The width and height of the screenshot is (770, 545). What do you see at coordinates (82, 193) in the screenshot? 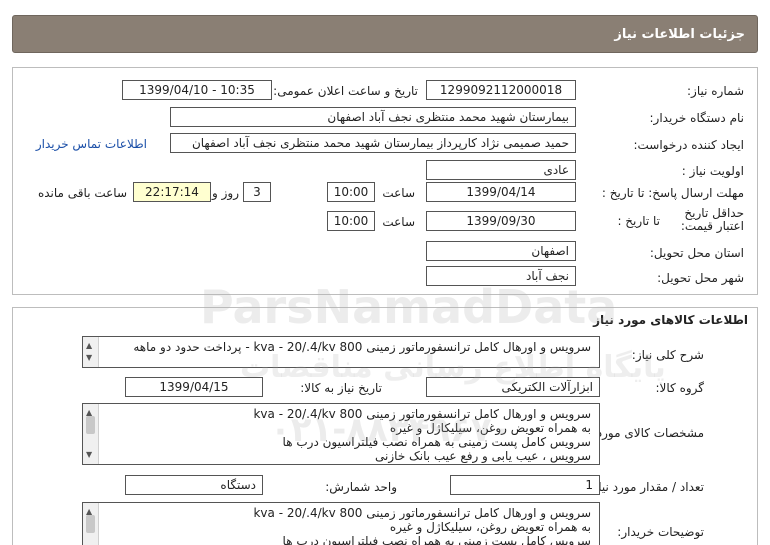
I see `remaining-label: ساعت باقی مانده` at bounding box center [82, 193].